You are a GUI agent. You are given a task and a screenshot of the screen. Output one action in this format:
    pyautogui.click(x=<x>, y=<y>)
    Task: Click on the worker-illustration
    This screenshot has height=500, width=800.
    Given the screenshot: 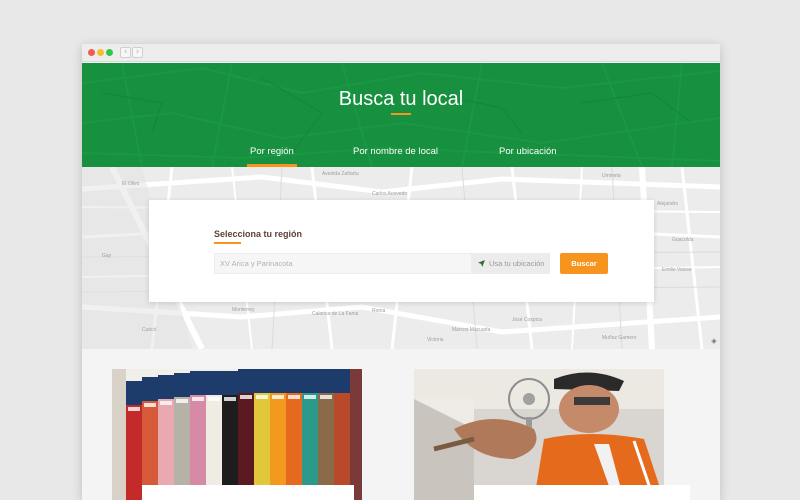 What is the action you would take?
    pyautogui.click(x=539, y=434)
    